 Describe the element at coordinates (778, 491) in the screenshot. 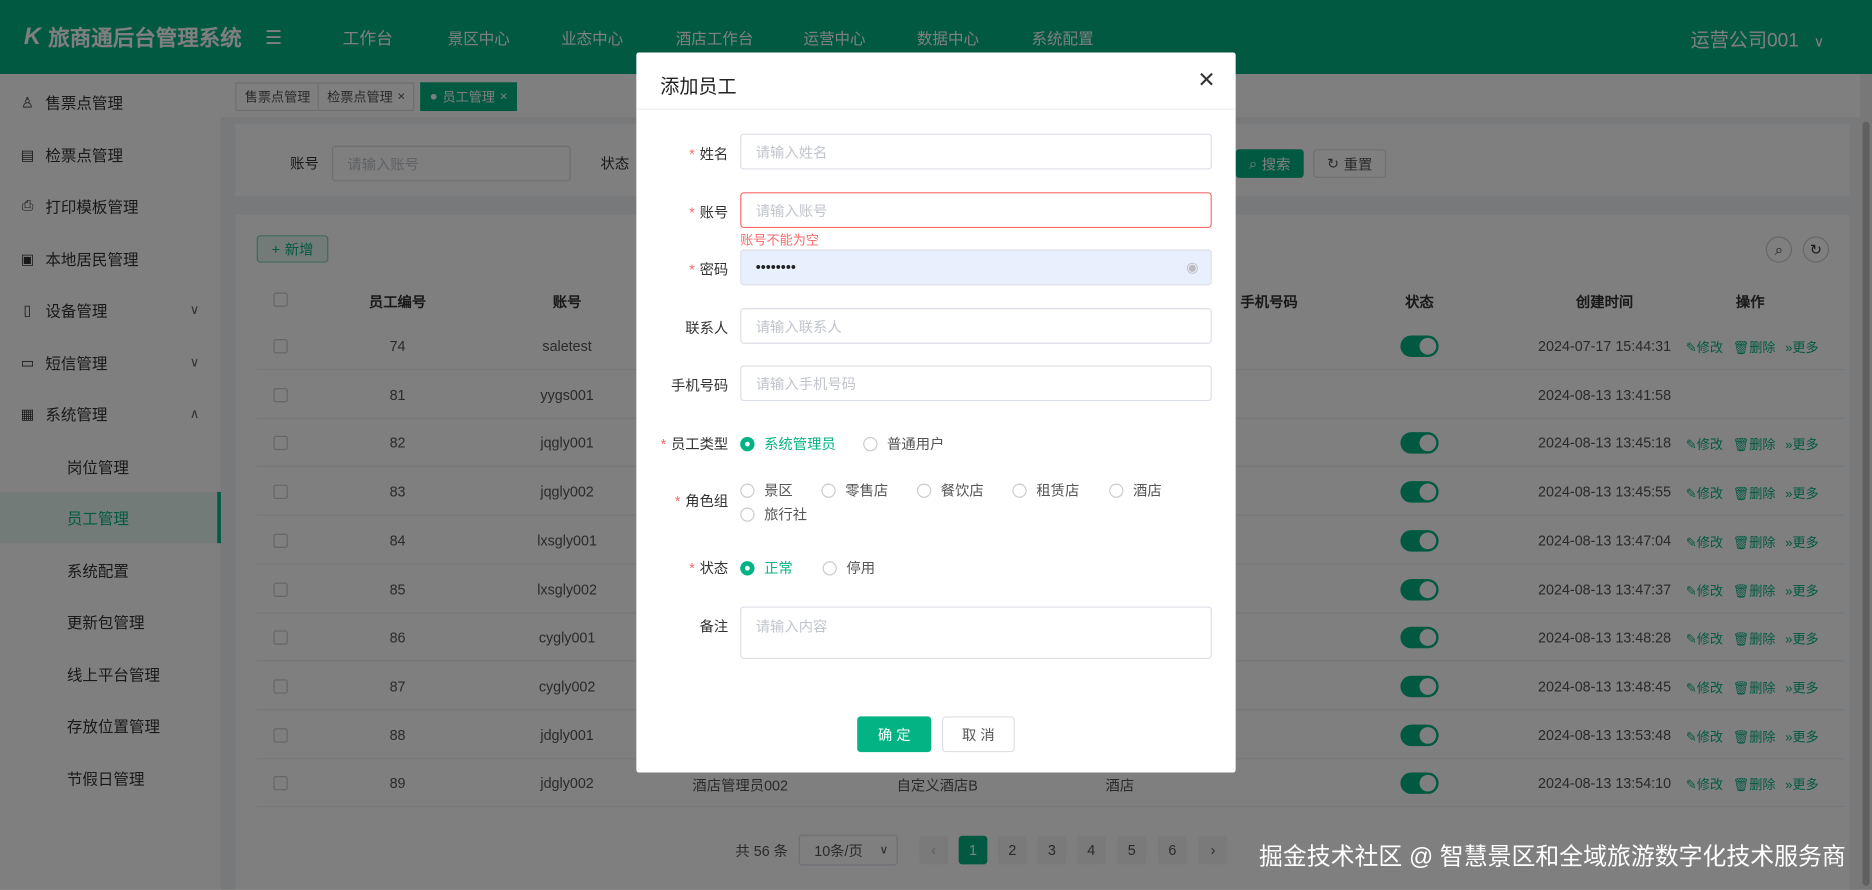

I see `option-label: 景区` at that location.